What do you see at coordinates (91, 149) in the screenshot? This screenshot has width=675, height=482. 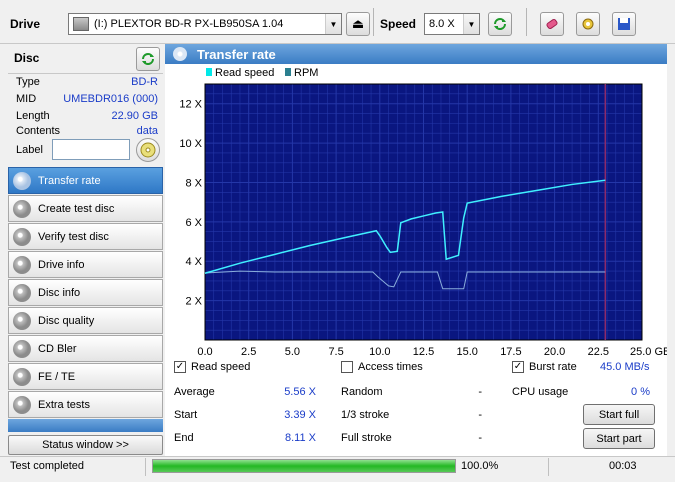 I see `label-input` at bounding box center [91, 149].